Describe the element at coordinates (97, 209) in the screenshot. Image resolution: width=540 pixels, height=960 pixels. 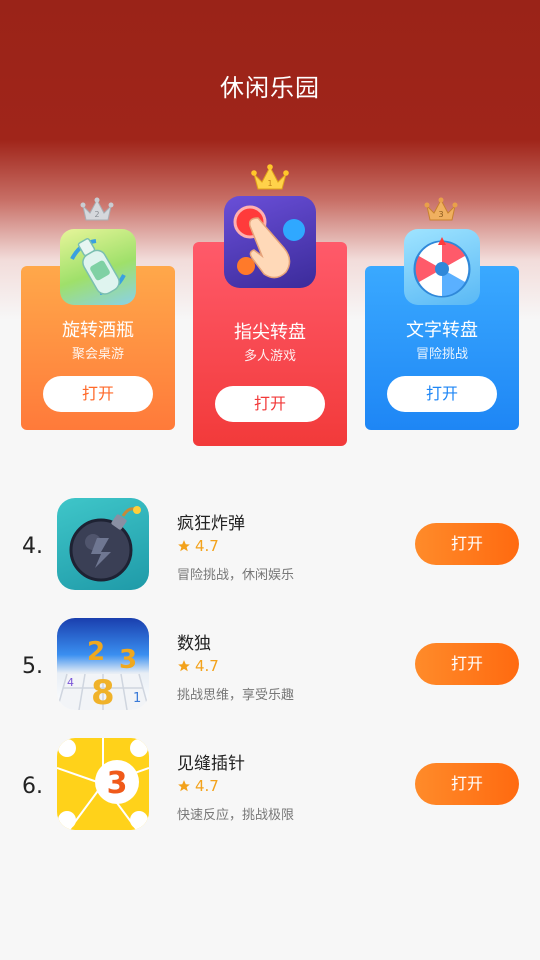
I see `silver-crown-icon: 2` at that location.